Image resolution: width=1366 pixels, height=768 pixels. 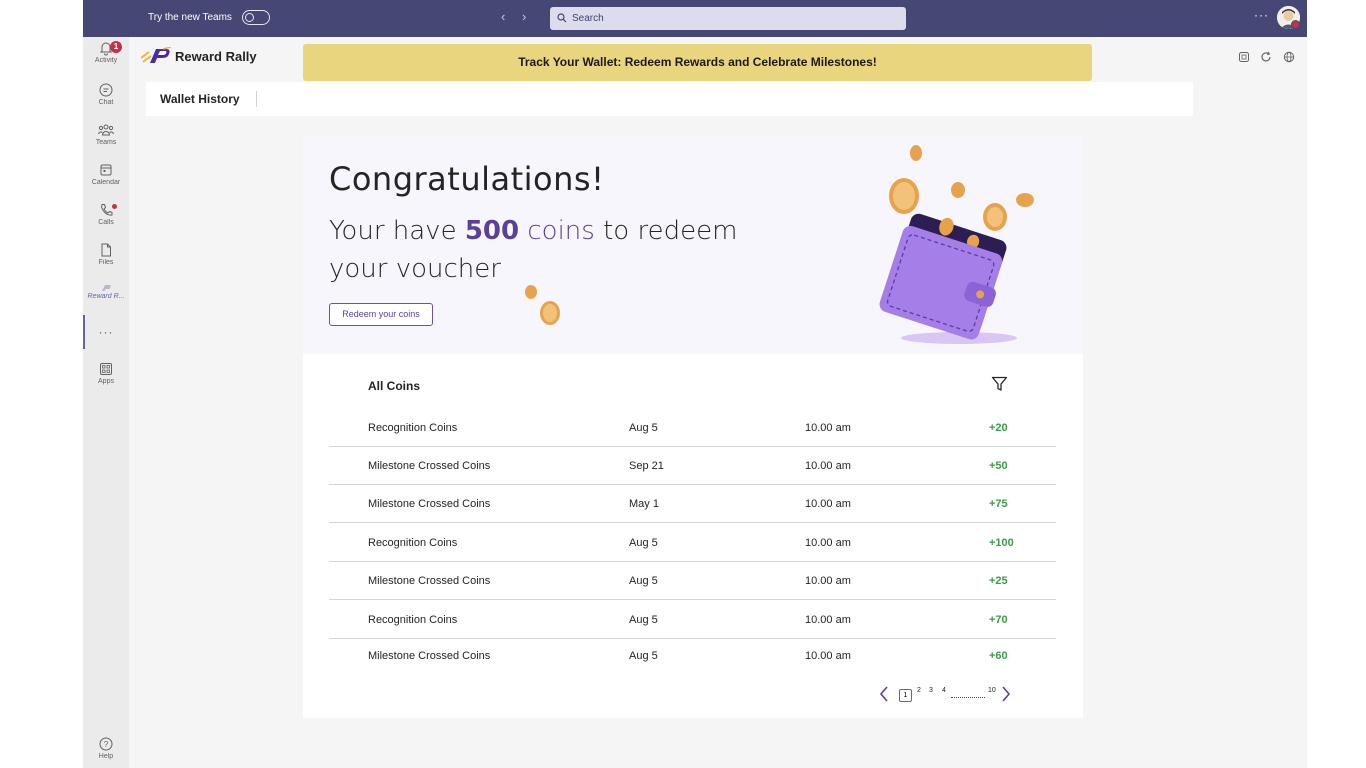 I want to click on rail-item-chat: Chat, so click(x=106, y=94).